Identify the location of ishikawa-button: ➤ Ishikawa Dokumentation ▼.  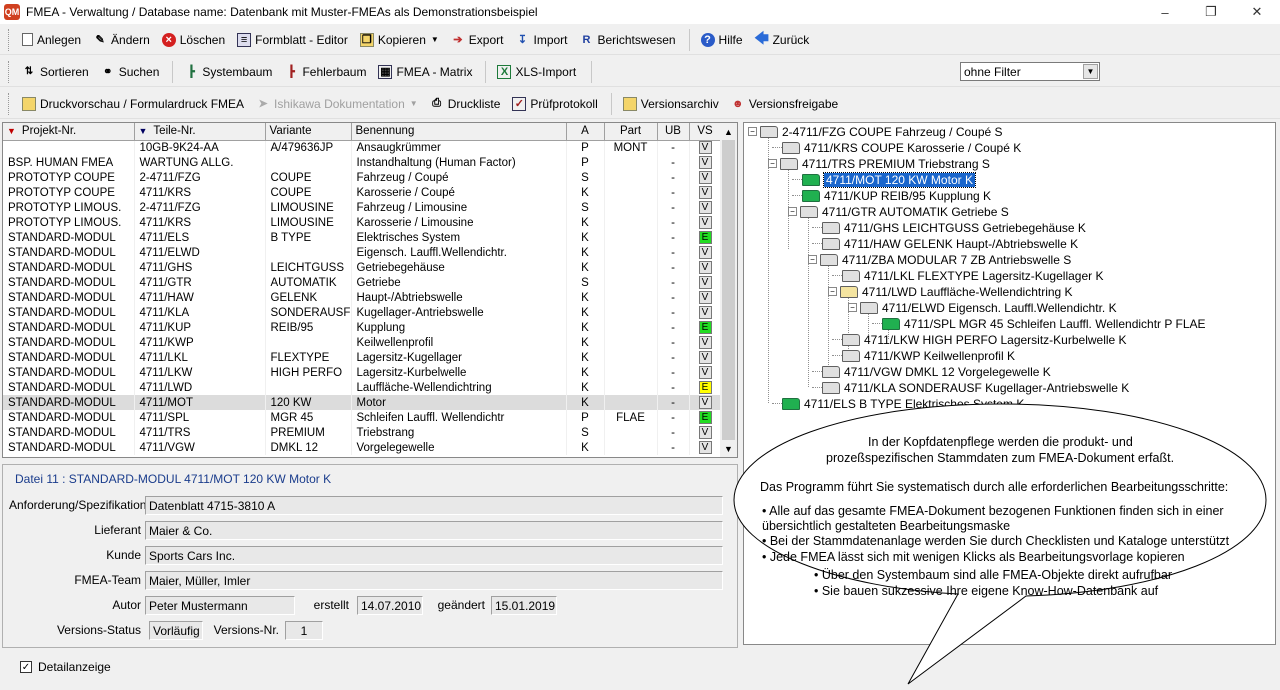
(337, 104).